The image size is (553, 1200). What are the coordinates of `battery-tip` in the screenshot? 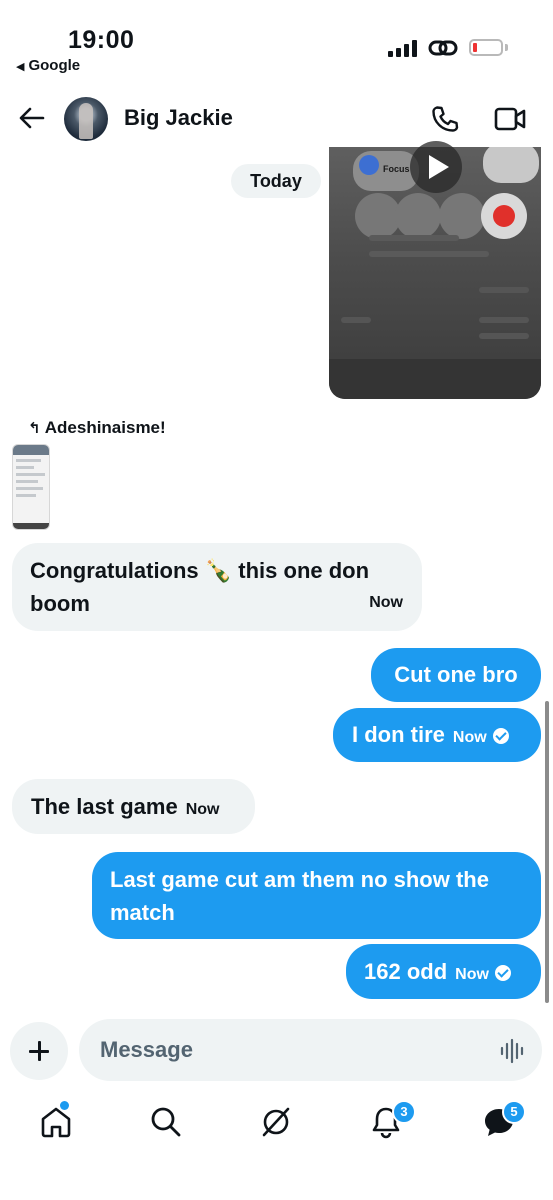 It's located at (506, 47).